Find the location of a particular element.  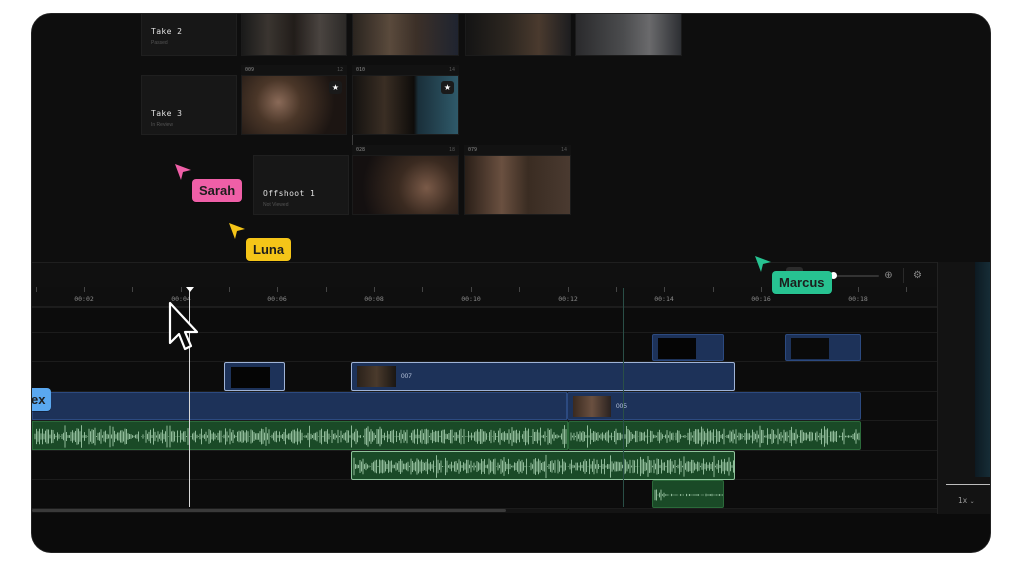

clip-label: 005 is located at coordinates (621, 406).